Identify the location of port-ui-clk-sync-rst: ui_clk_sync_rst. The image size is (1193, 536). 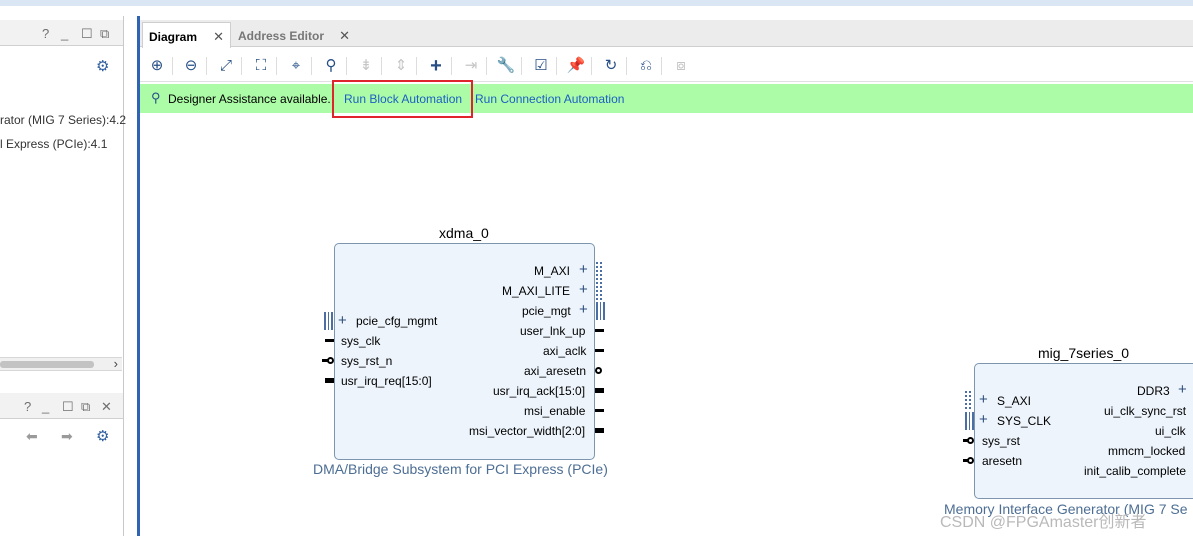
(1145, 411).